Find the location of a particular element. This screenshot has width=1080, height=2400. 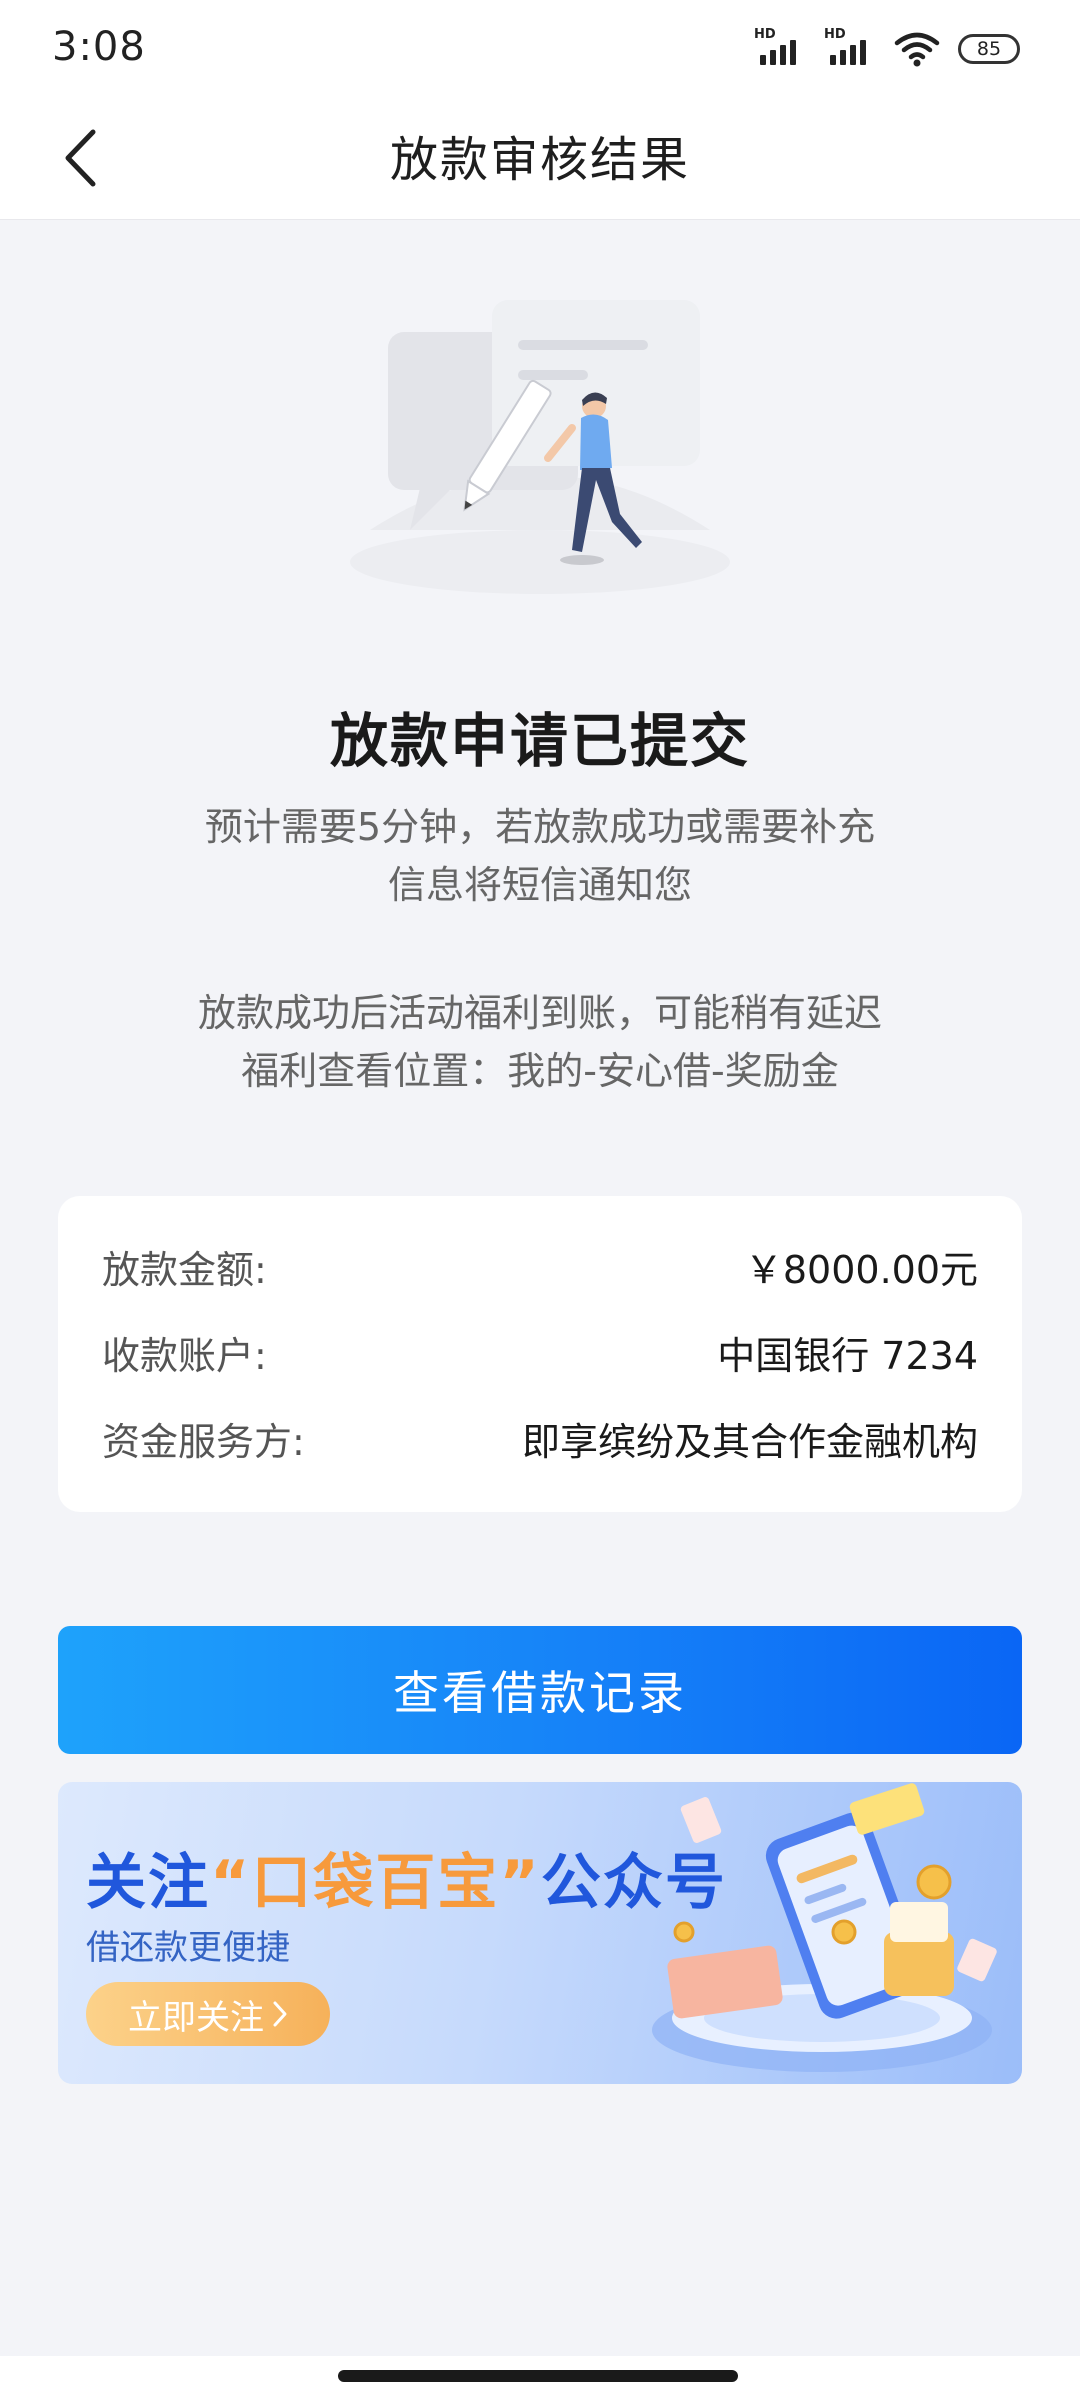

follow-account-banner: 关注“口袋百宝”公众号 借还款更便捷 立即关注 is located at coordinates (540, 1933).